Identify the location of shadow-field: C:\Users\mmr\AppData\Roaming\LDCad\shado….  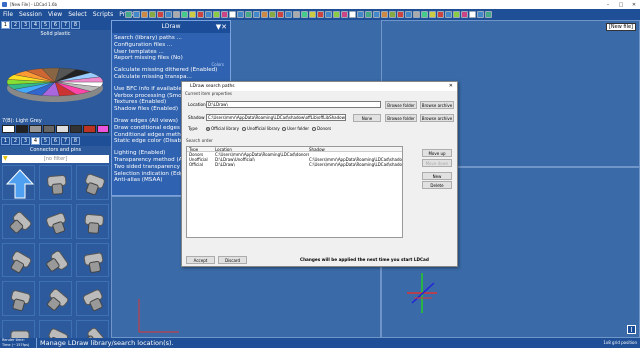
(276, 117).